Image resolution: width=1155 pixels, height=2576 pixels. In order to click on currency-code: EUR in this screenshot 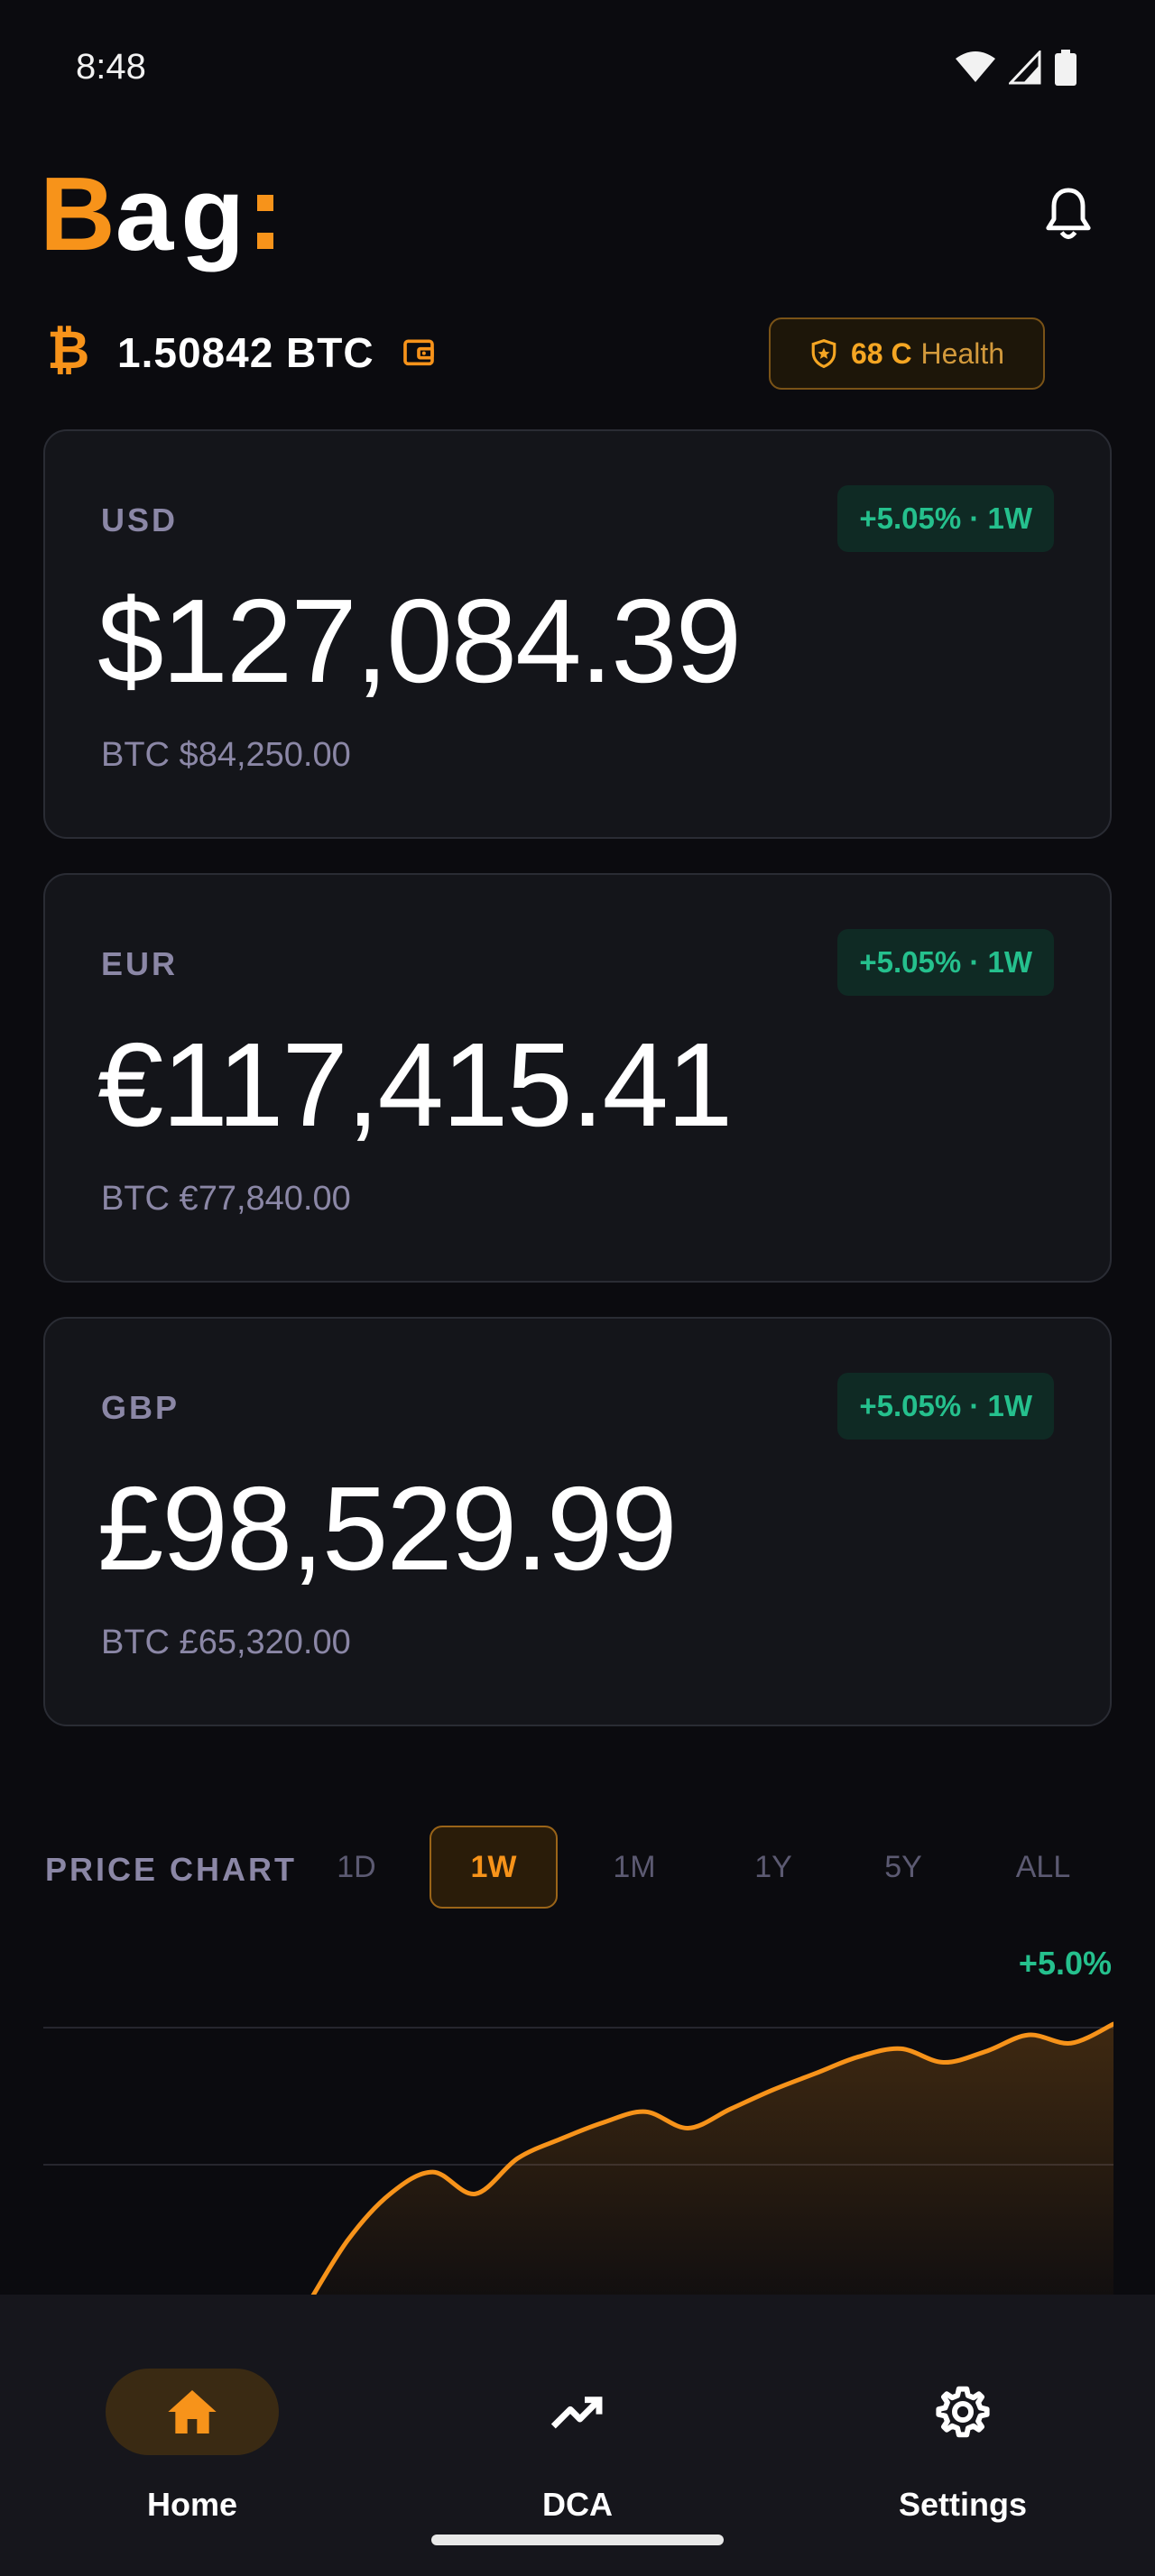, I will do `click(140, 963)`.